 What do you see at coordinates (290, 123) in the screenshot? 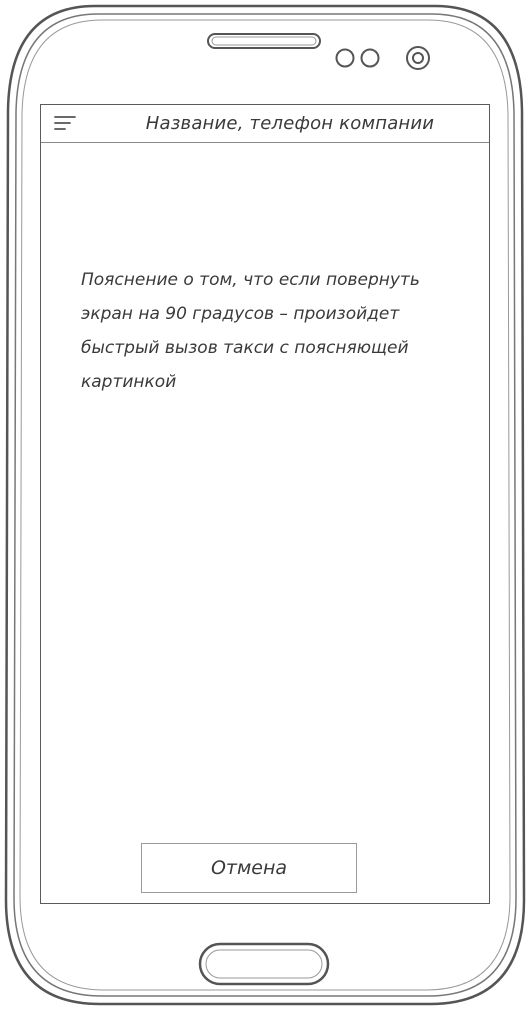
I see `page-title: Название, телефон компании` at bounding box center [290, 123].